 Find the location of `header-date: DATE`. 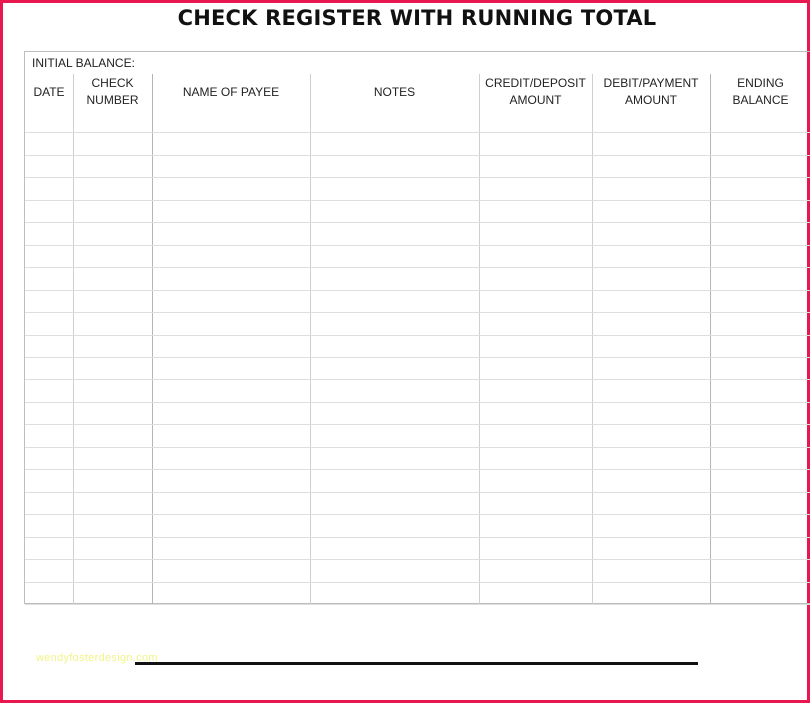

header-date: DATE is located at coordinates (49, 91).